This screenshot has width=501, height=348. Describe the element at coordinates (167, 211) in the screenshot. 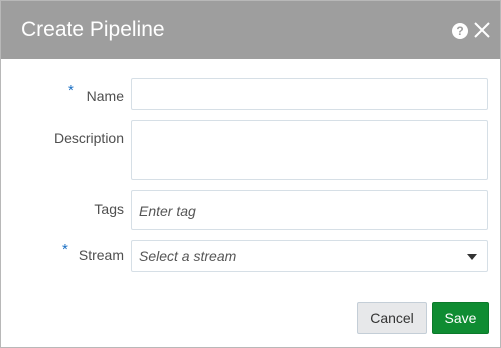

I see `tags-placeholder: Enter tag` at that location.